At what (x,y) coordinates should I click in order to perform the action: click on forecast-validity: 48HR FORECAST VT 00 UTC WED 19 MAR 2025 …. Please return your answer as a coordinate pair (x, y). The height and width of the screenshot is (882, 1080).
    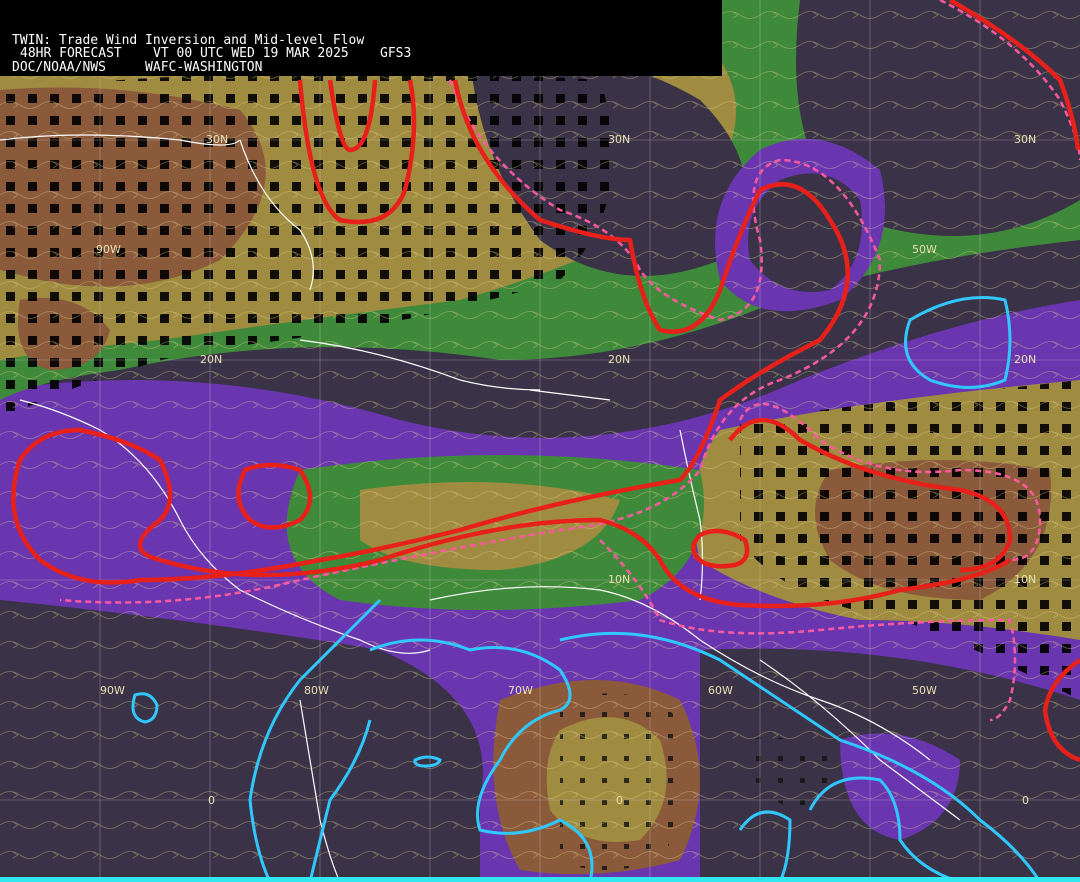
    Looking at the image, I should click on (216, 53).